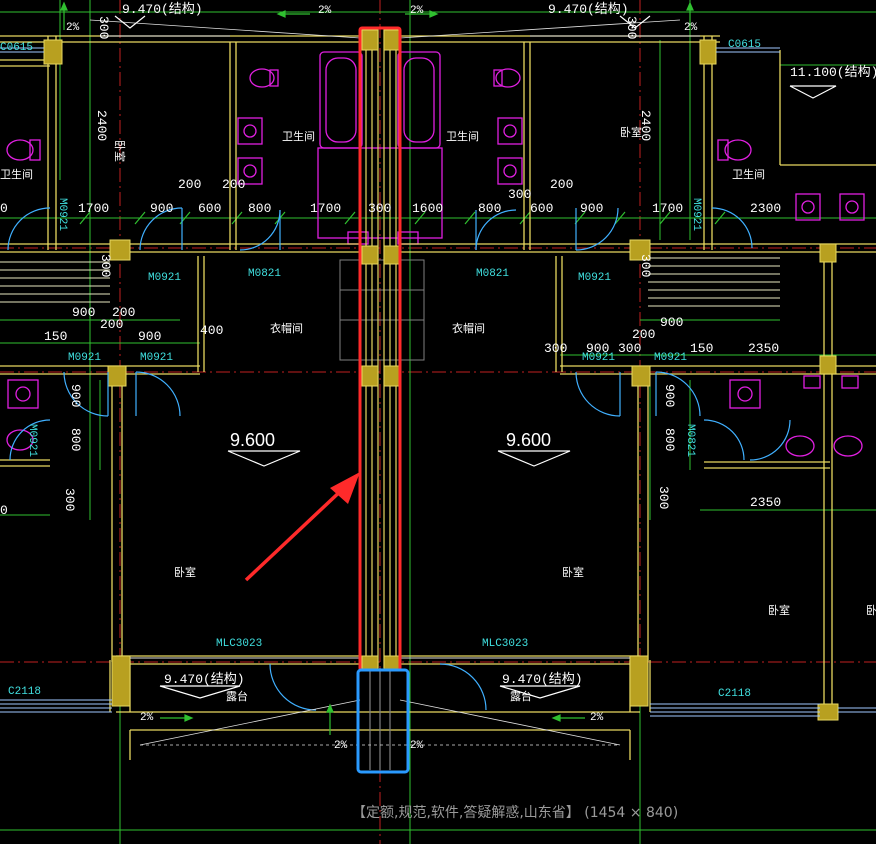 The image size is (876, 844). I want to click on dim-label: 1600, so click(427, 208).